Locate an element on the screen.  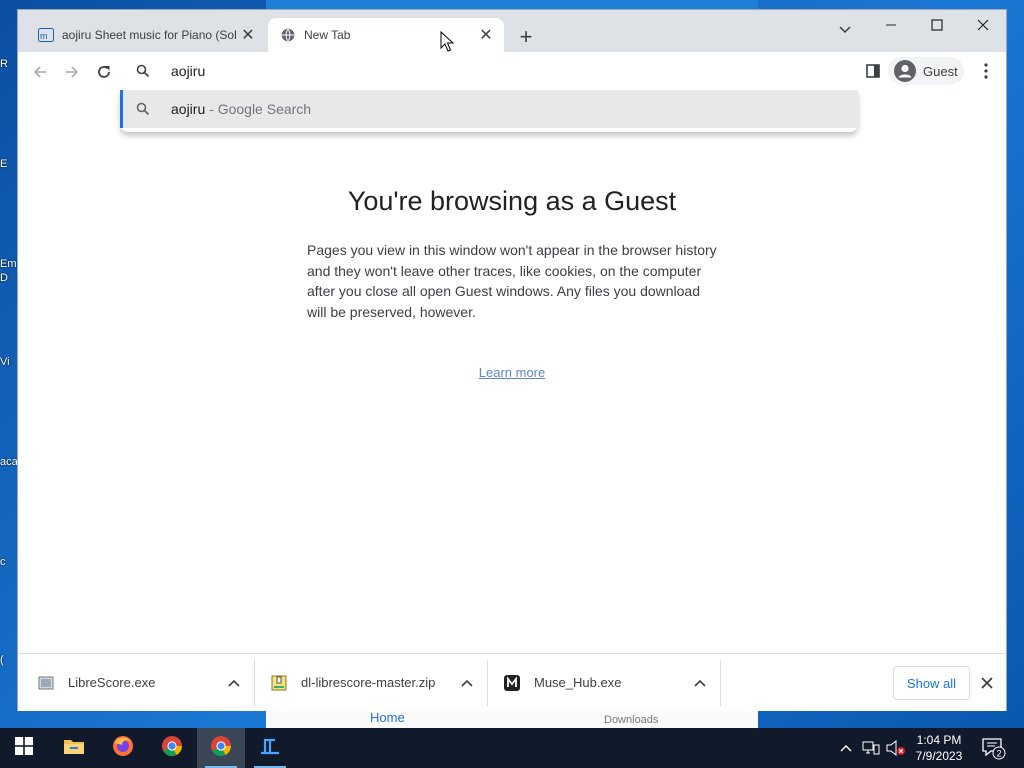
notification-center-icon: 2 is located at coordinates (993, 748).